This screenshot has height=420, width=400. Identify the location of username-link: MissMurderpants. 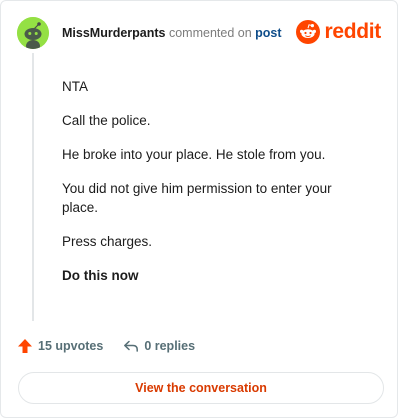
(114, 33).